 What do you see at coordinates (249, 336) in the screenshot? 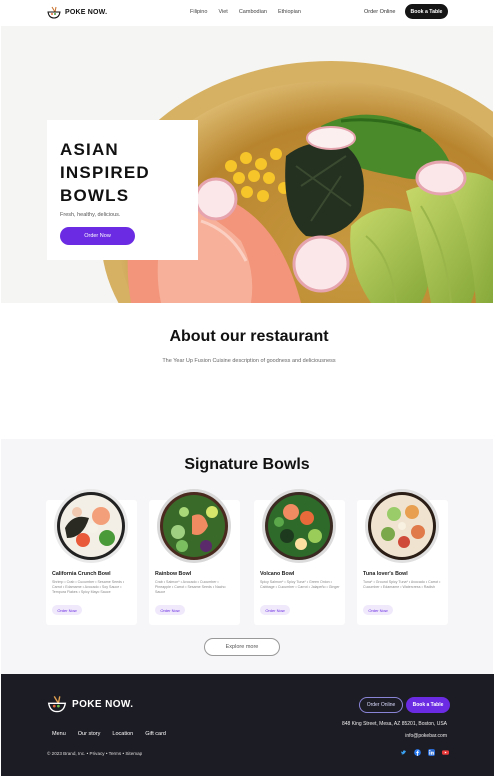
I see `about-title: About our restaurant` at bounding box center [249, 336].